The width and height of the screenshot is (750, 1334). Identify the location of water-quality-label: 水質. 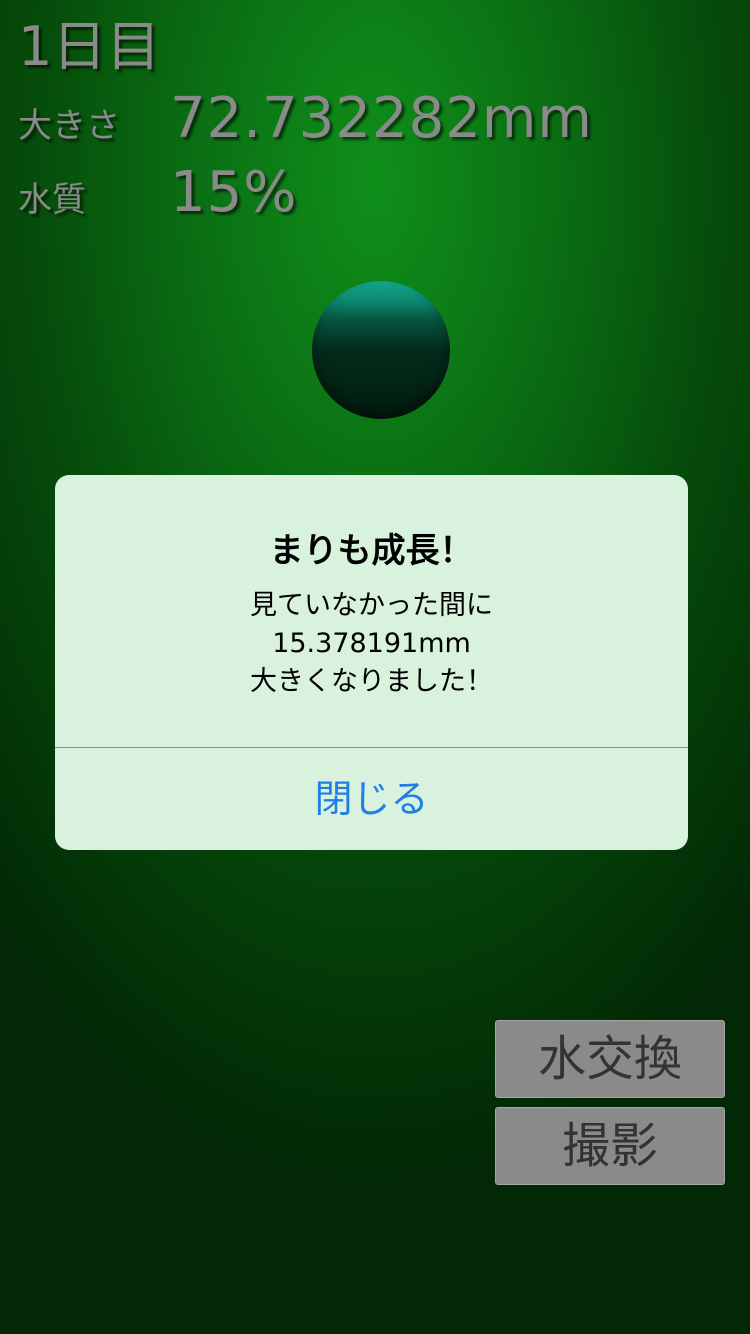
(52, 200).